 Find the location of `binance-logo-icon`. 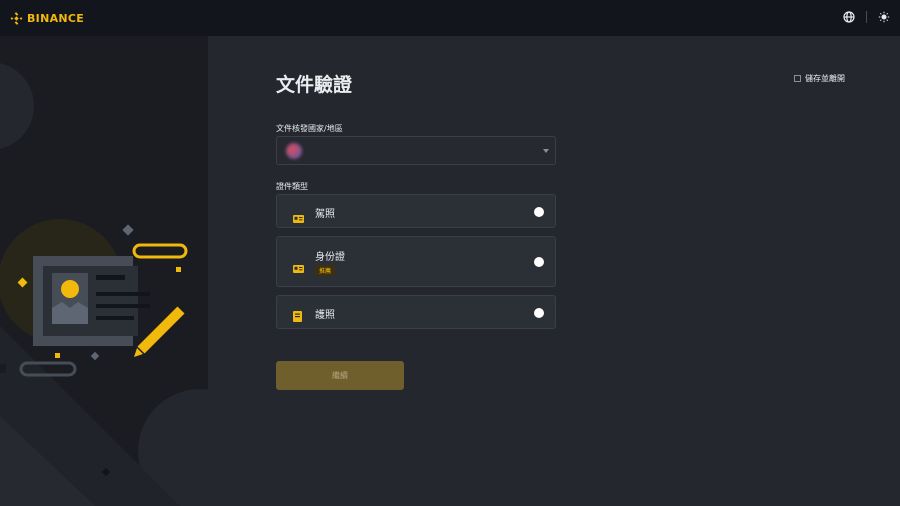

binance-logo-icon is located at coordinates (16, 18).